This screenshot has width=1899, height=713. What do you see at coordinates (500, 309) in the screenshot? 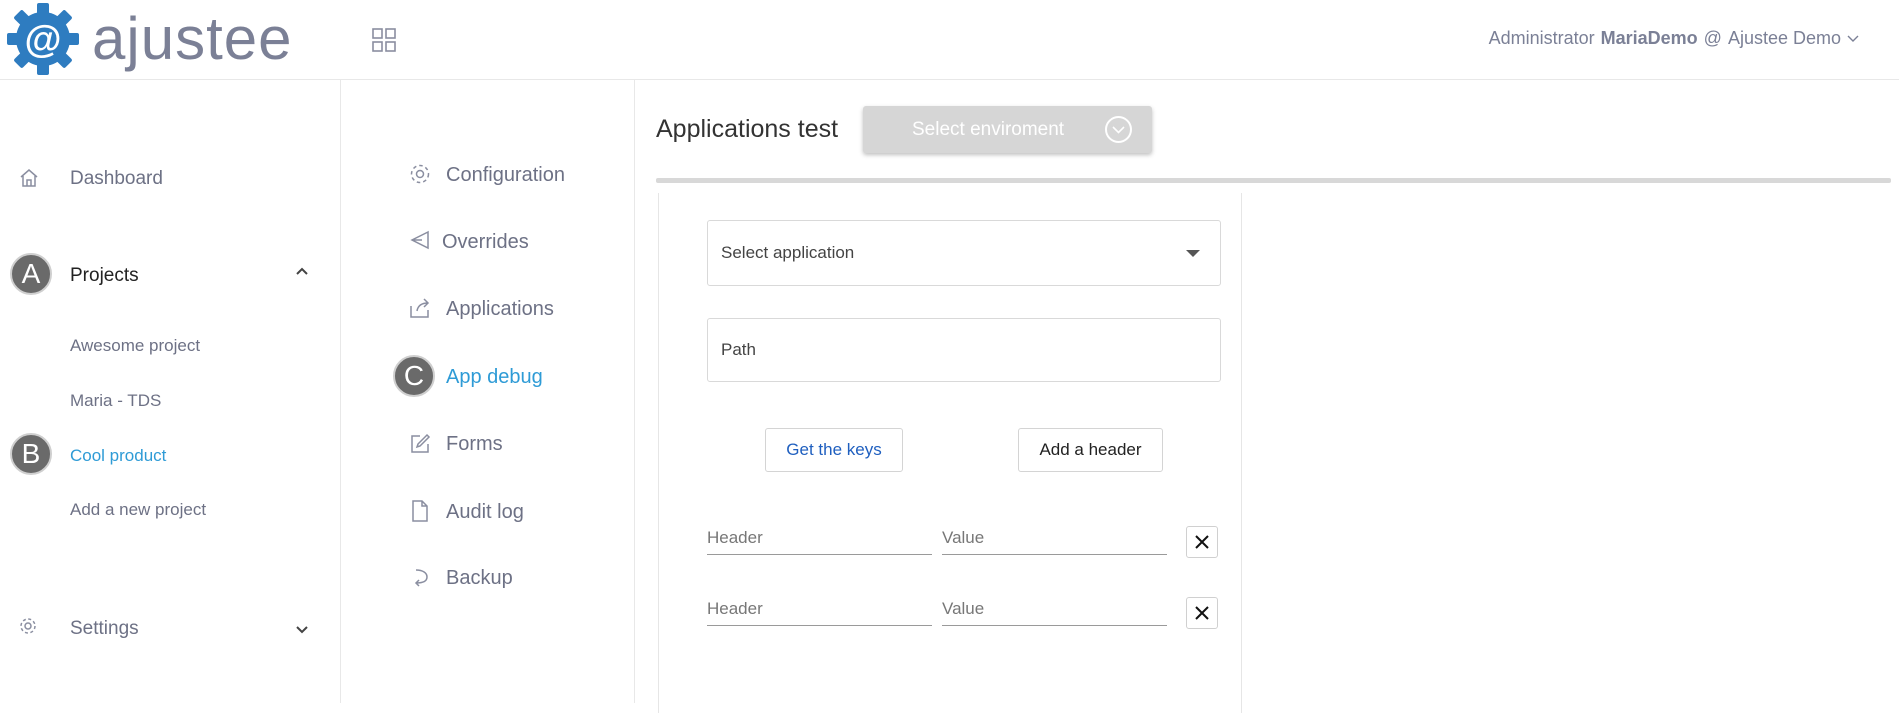
I see `nav-item-applications: Applications` at bounding box center [500, 309].